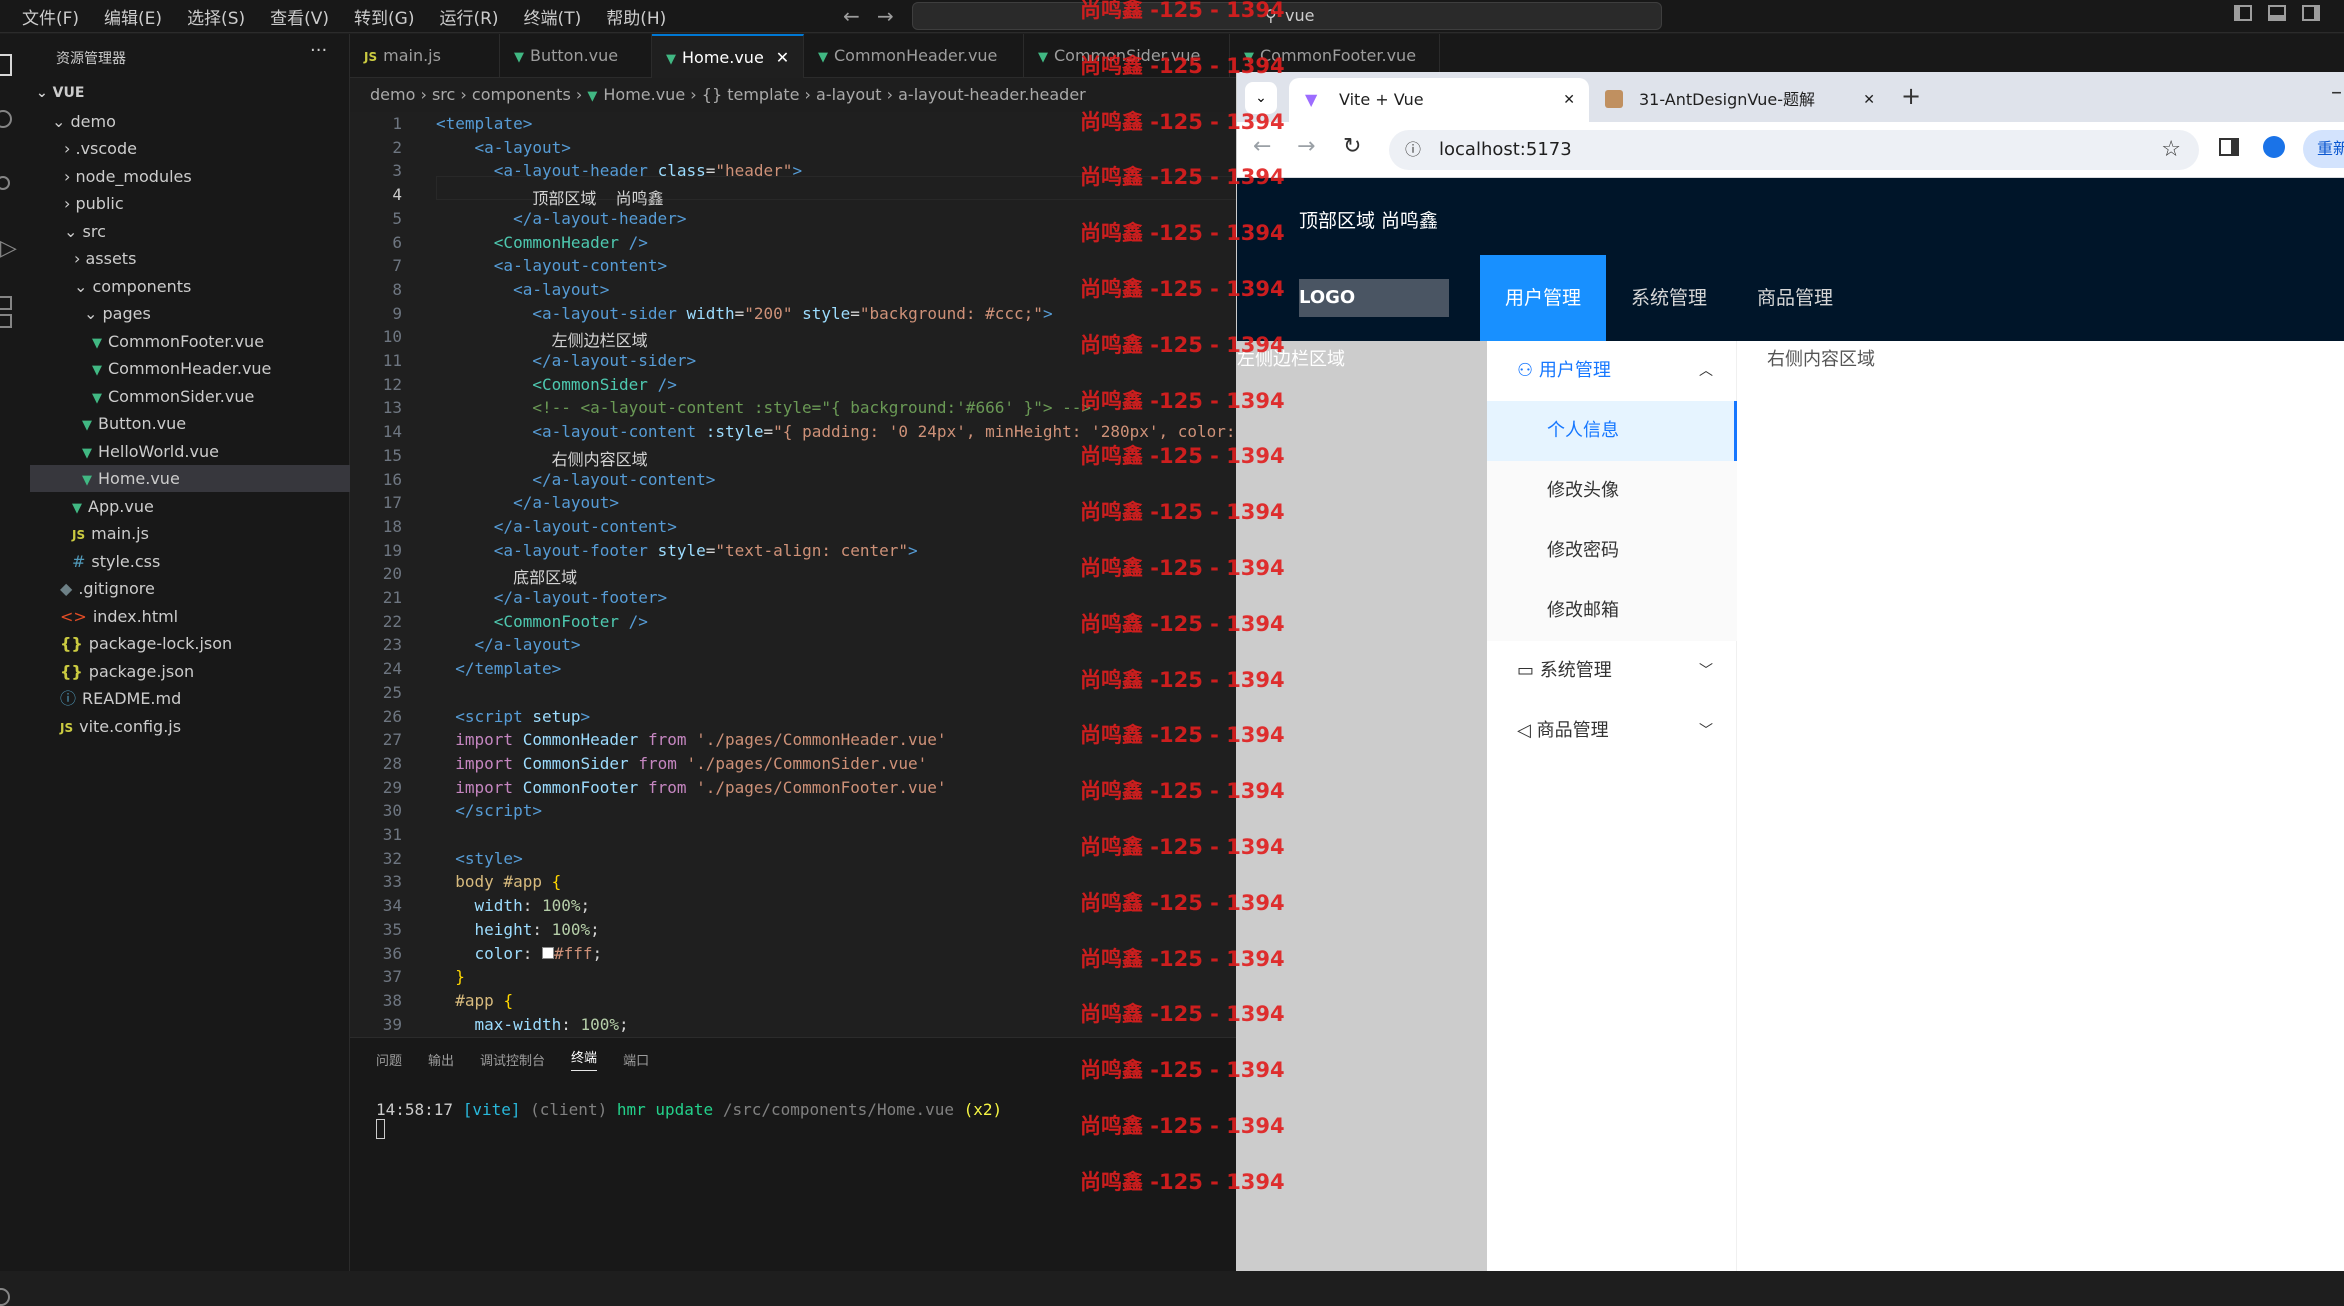 This screenshot has height=1306, width=2344. Describe the element at coordinates (2340, 298) in the screenshot. I see `menu-overflow-icon: ⋮` at that location.